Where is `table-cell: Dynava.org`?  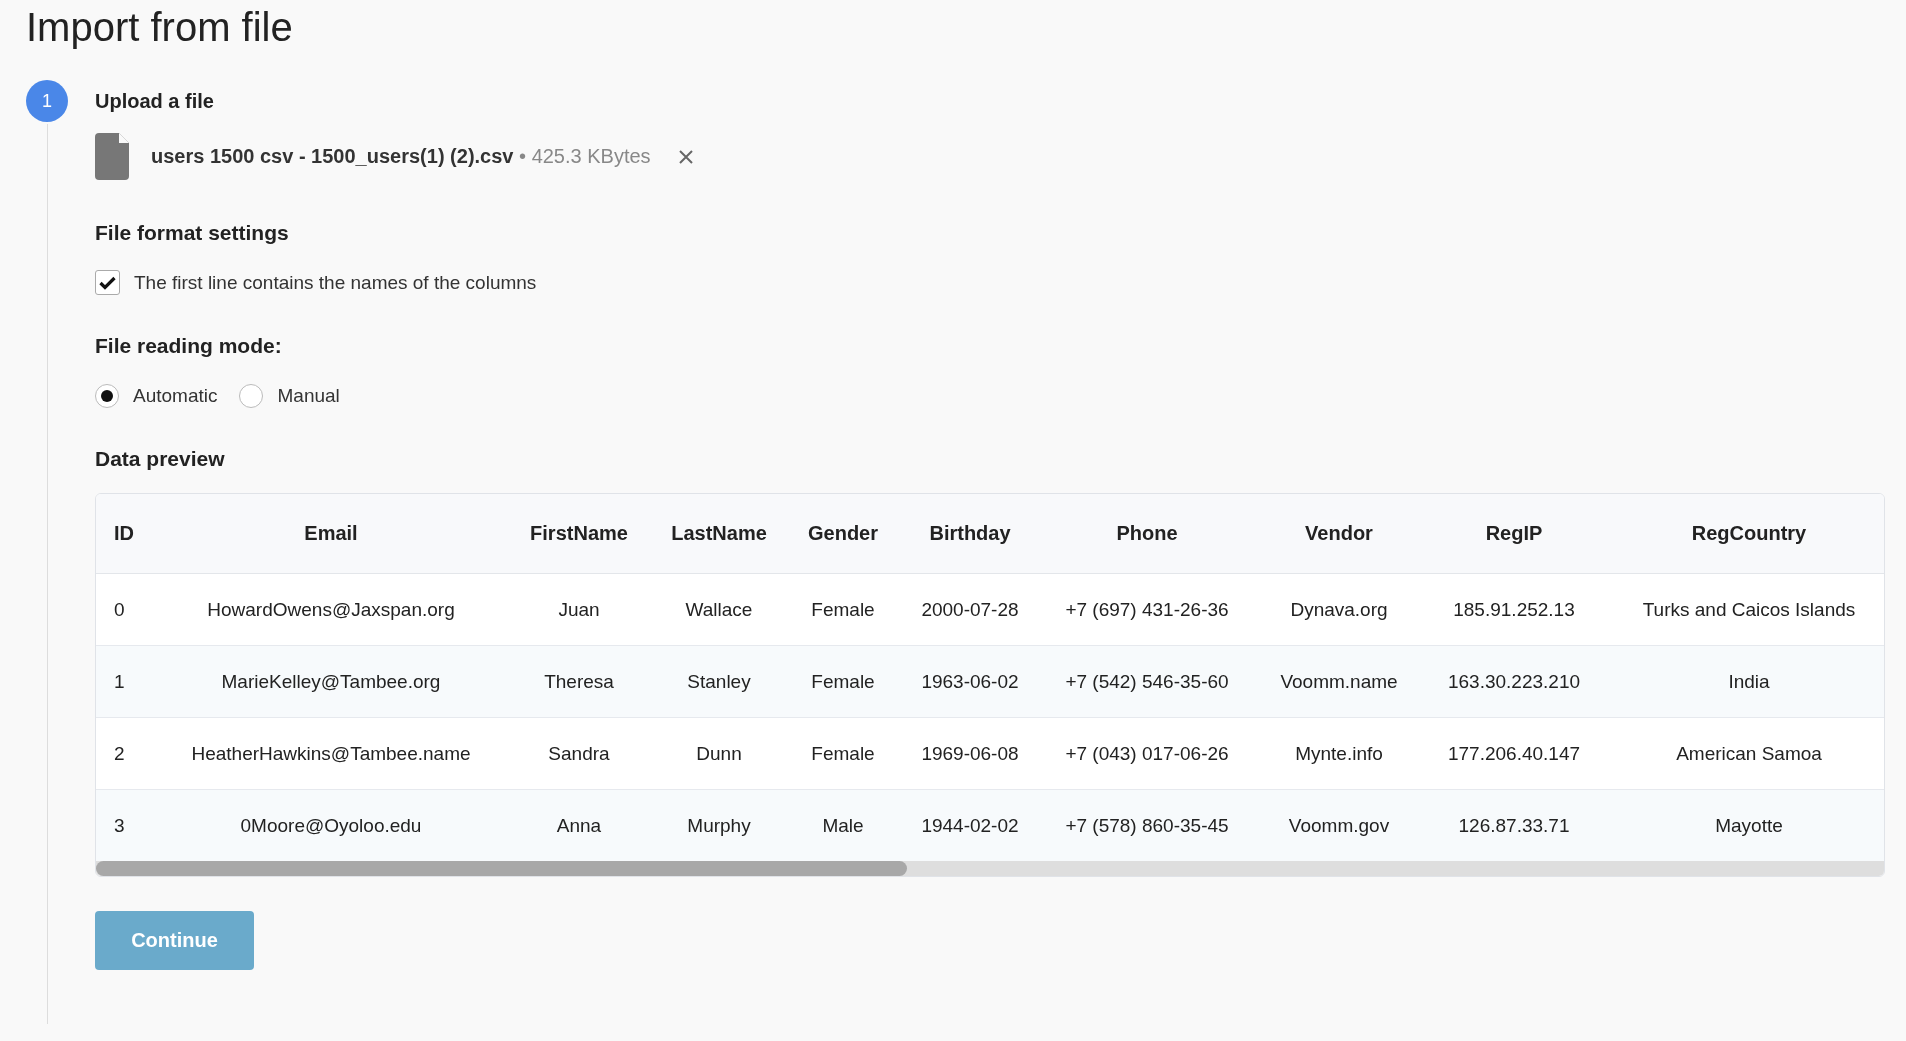 table-cell: Dynava.org is located at coordinates (1339, 609).